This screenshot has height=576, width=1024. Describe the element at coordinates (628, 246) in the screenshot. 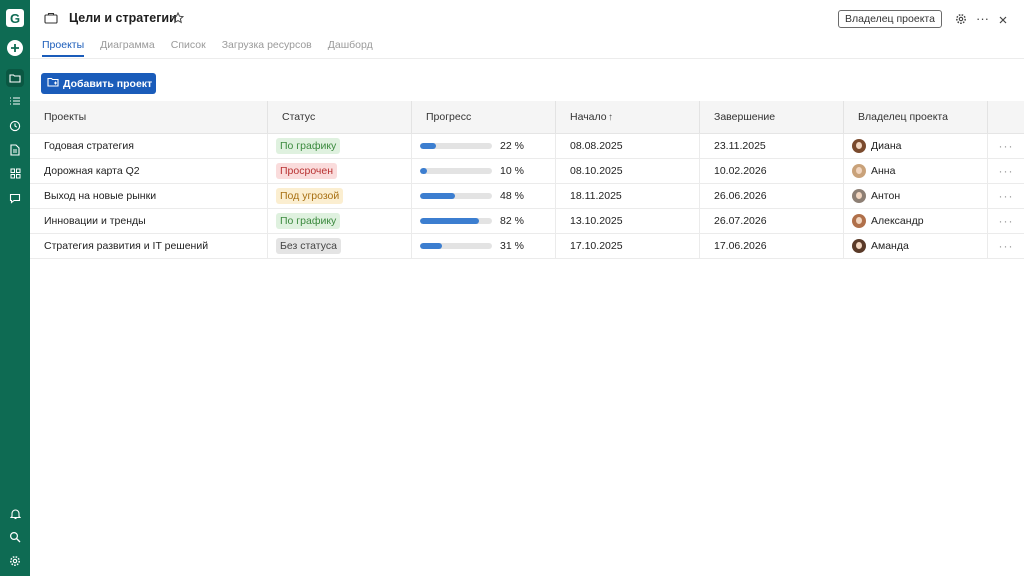

I see `start-date: 17.10.2025` at that location.